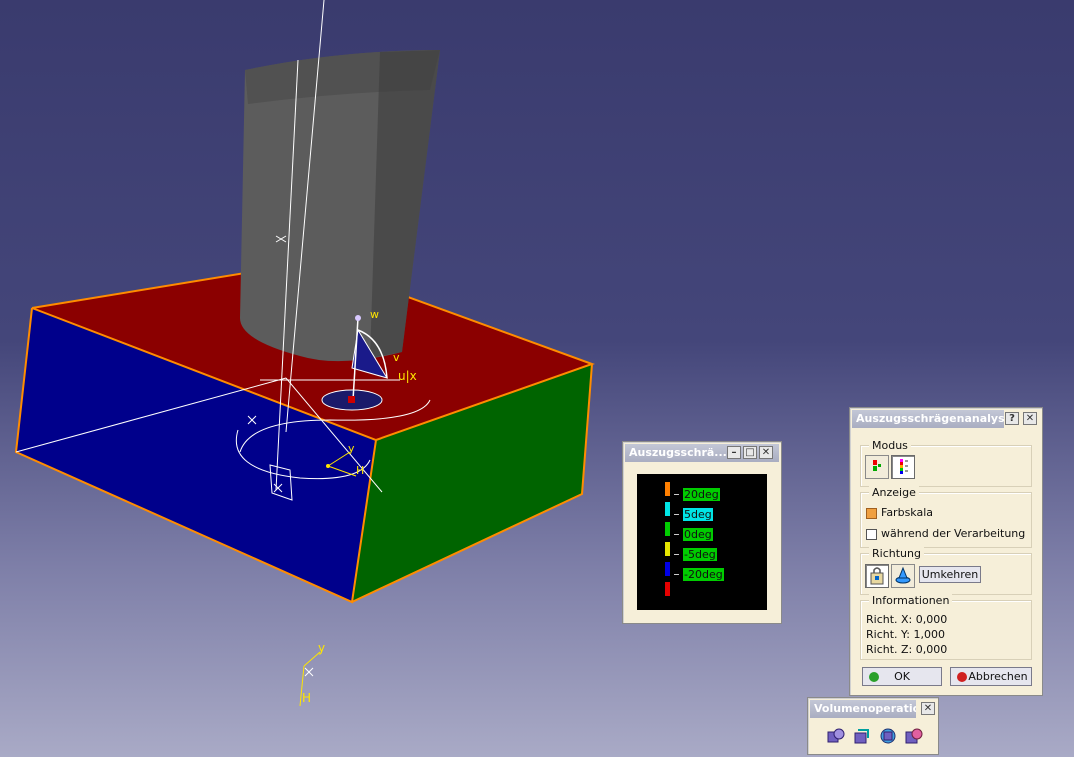 Image resolution: width=1074 pixels, height=757 pixels. I want to click on direction-lock-button, so click(877, 576).